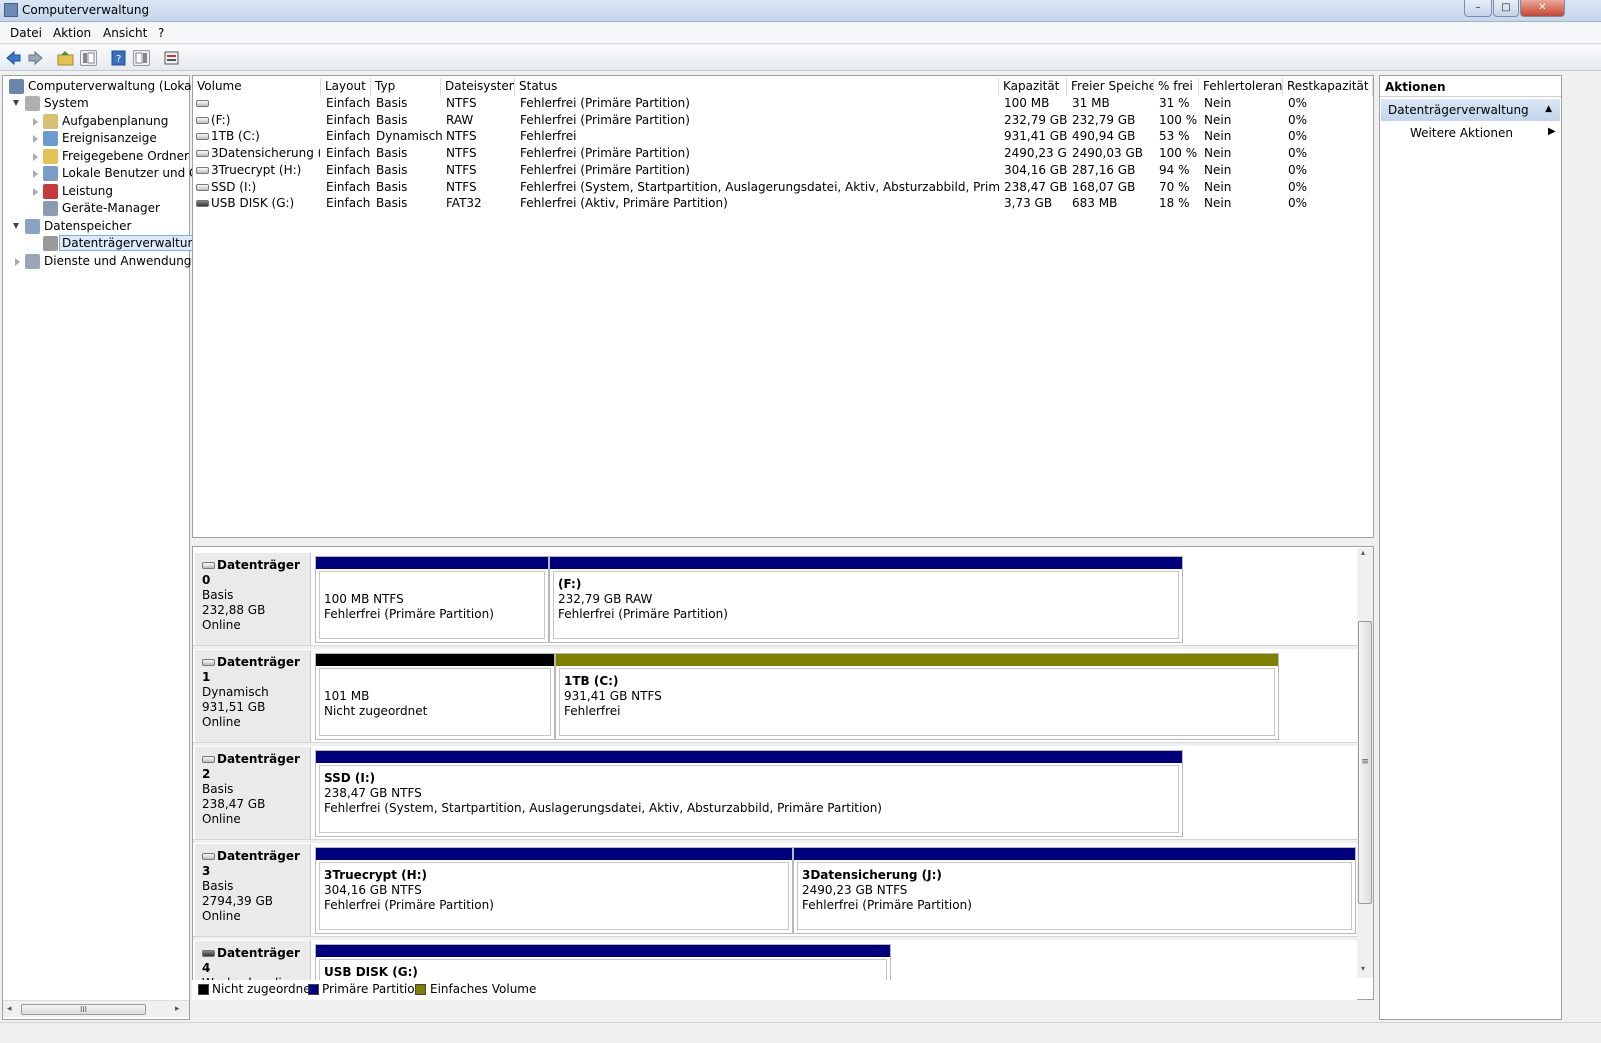  I want to click on tree-item-9: Datenträgerverwaltung, so click(104, 244).